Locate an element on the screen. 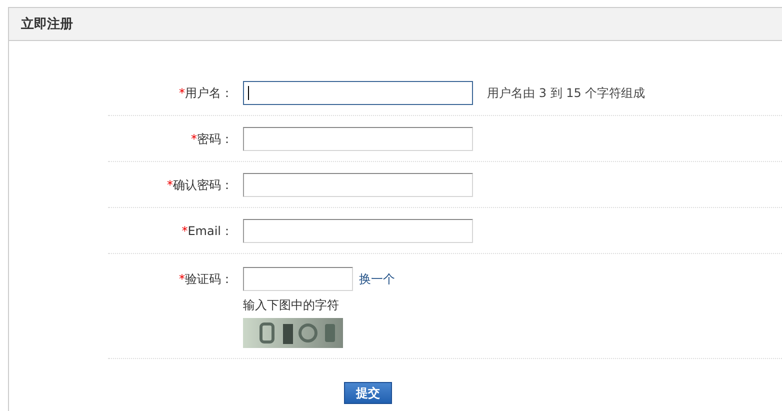 The width and height of the screenshot is (782, 411). field-label: *确认密码： is located at coordinates (199, 185).